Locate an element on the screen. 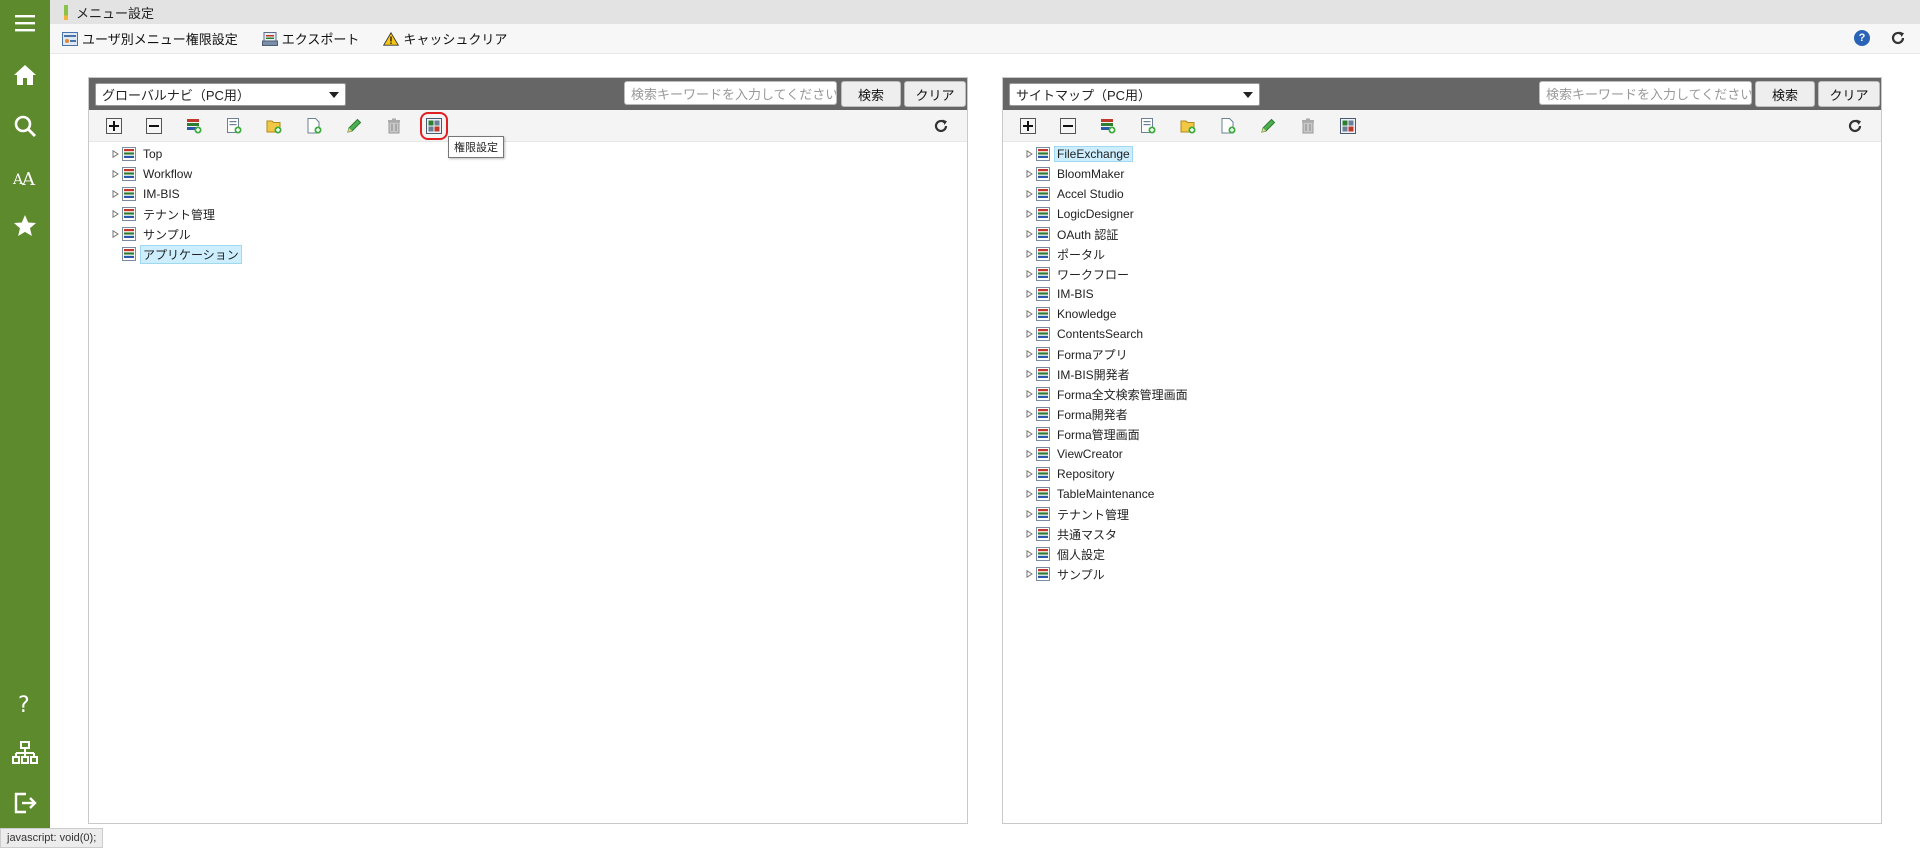 Image resolution: width=1920 pixels, height=848 pixels. tree-node-label: Knowledge is located at coordinates (1086, 314).